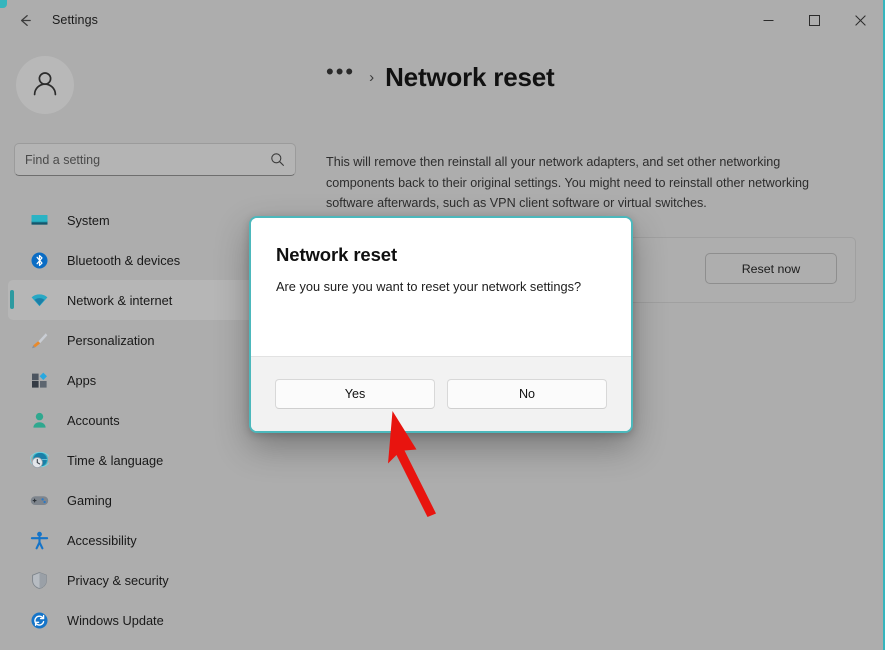  I want to click on wifi-icon, so click(39, 300).